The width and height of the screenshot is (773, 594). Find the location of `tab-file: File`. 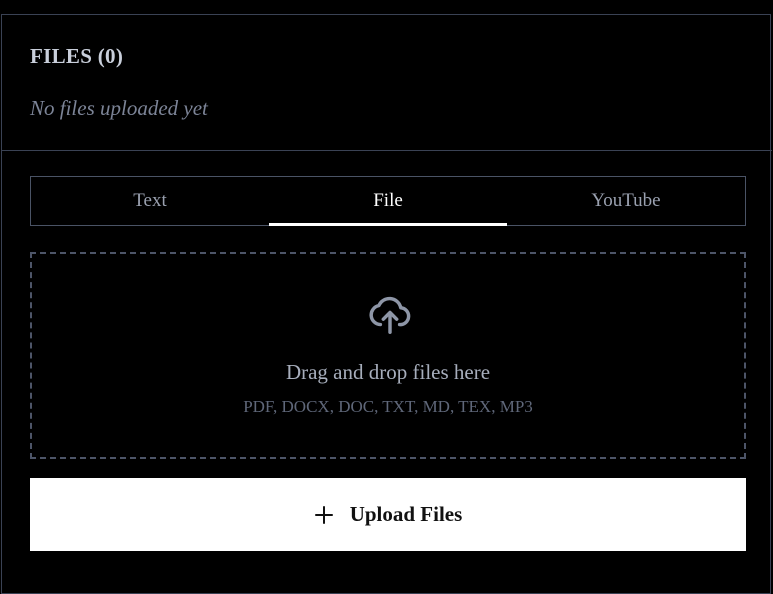

tab-file: File is located at coordinates (388, 201).